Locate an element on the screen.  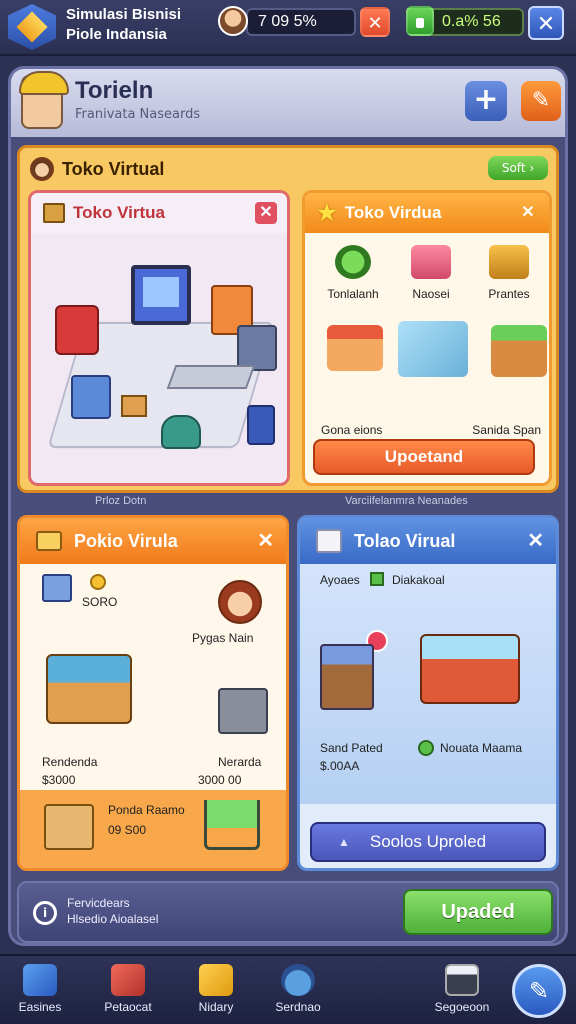
items-subcard-title: Toko Virdua is located at coordinates (393, 212).